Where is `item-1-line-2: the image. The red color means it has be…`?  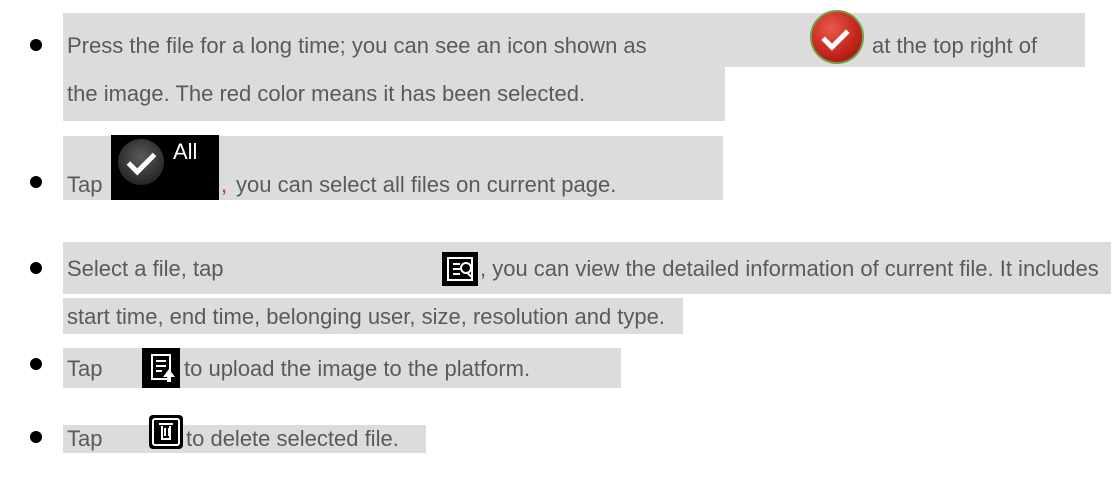
item-1-line-2: the image. The red color means it has be… is located at coordinates (326, 93).